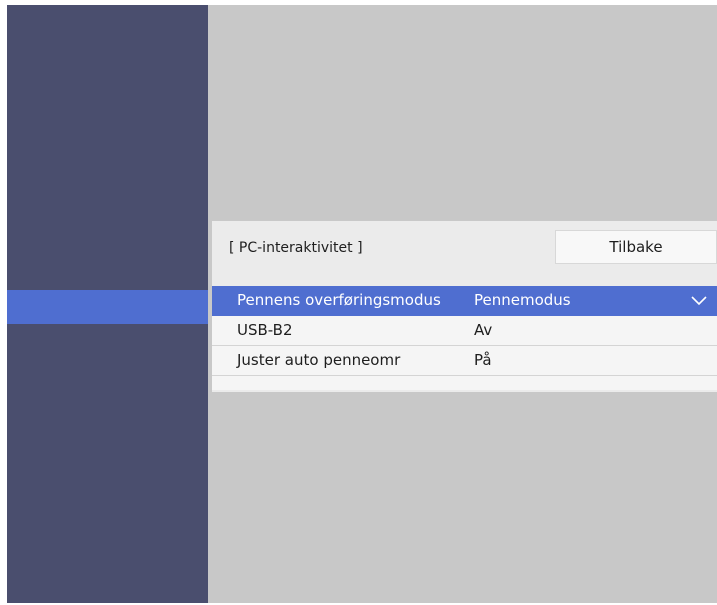  I want to click on setting-label: USB-B2, so click(265, 330).